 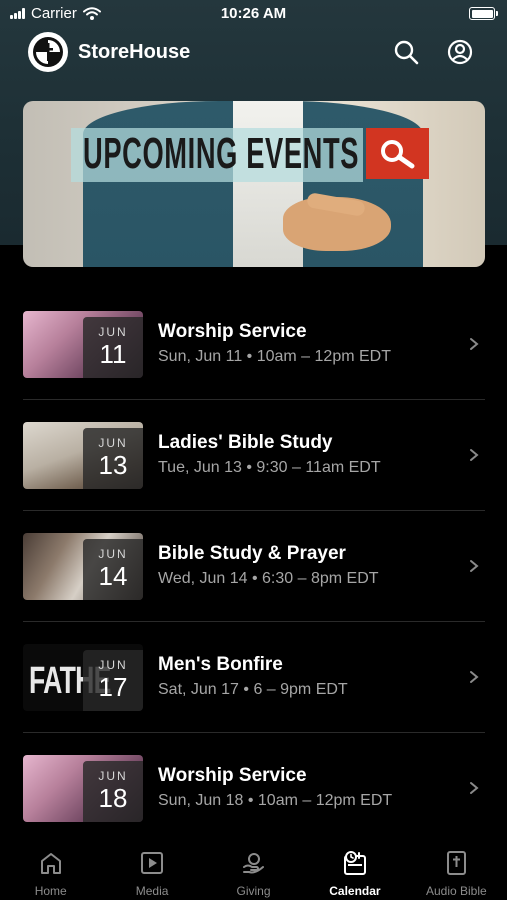 I want to click on tab-media: Media, so click(x=151, y=868).